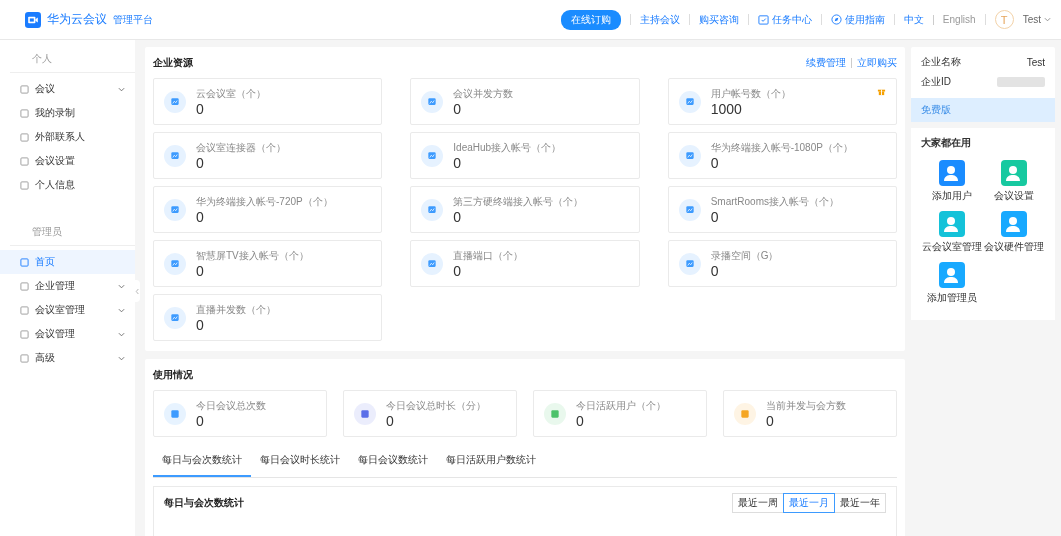  Describe the element at coordinates (67, 334) in the screenshot. I see `menu-item: 会议管理` at that location.